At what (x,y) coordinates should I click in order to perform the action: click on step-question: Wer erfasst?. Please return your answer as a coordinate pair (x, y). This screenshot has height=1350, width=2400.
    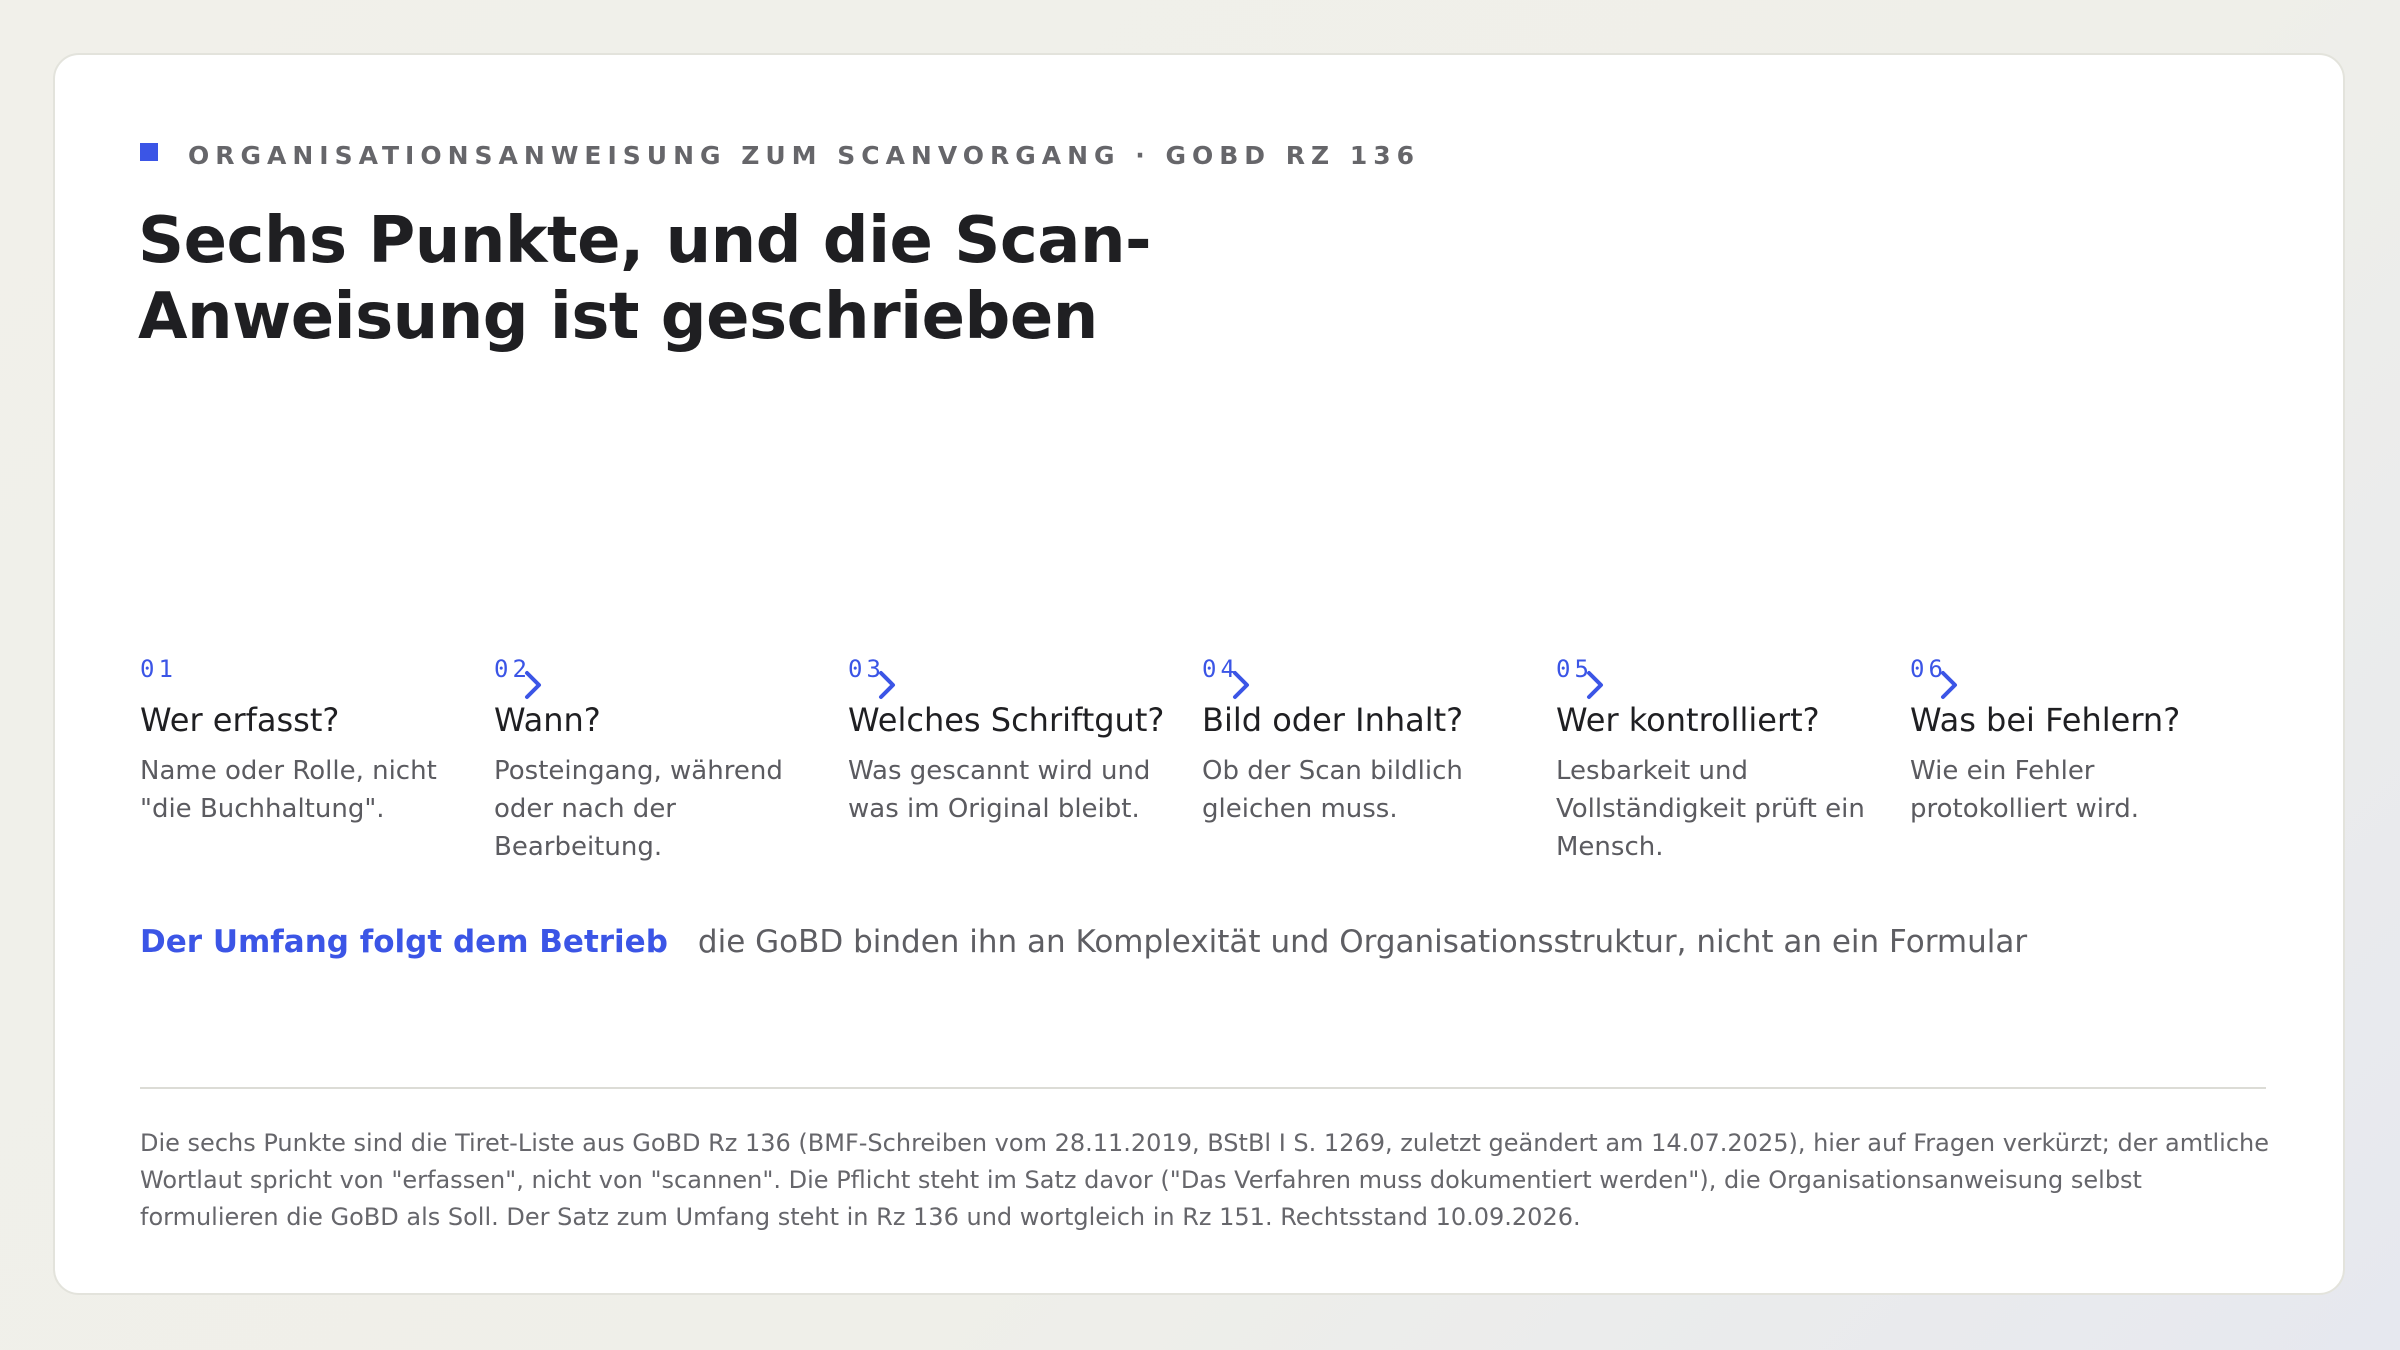
    Looking at the image, I should click on (240, 720).